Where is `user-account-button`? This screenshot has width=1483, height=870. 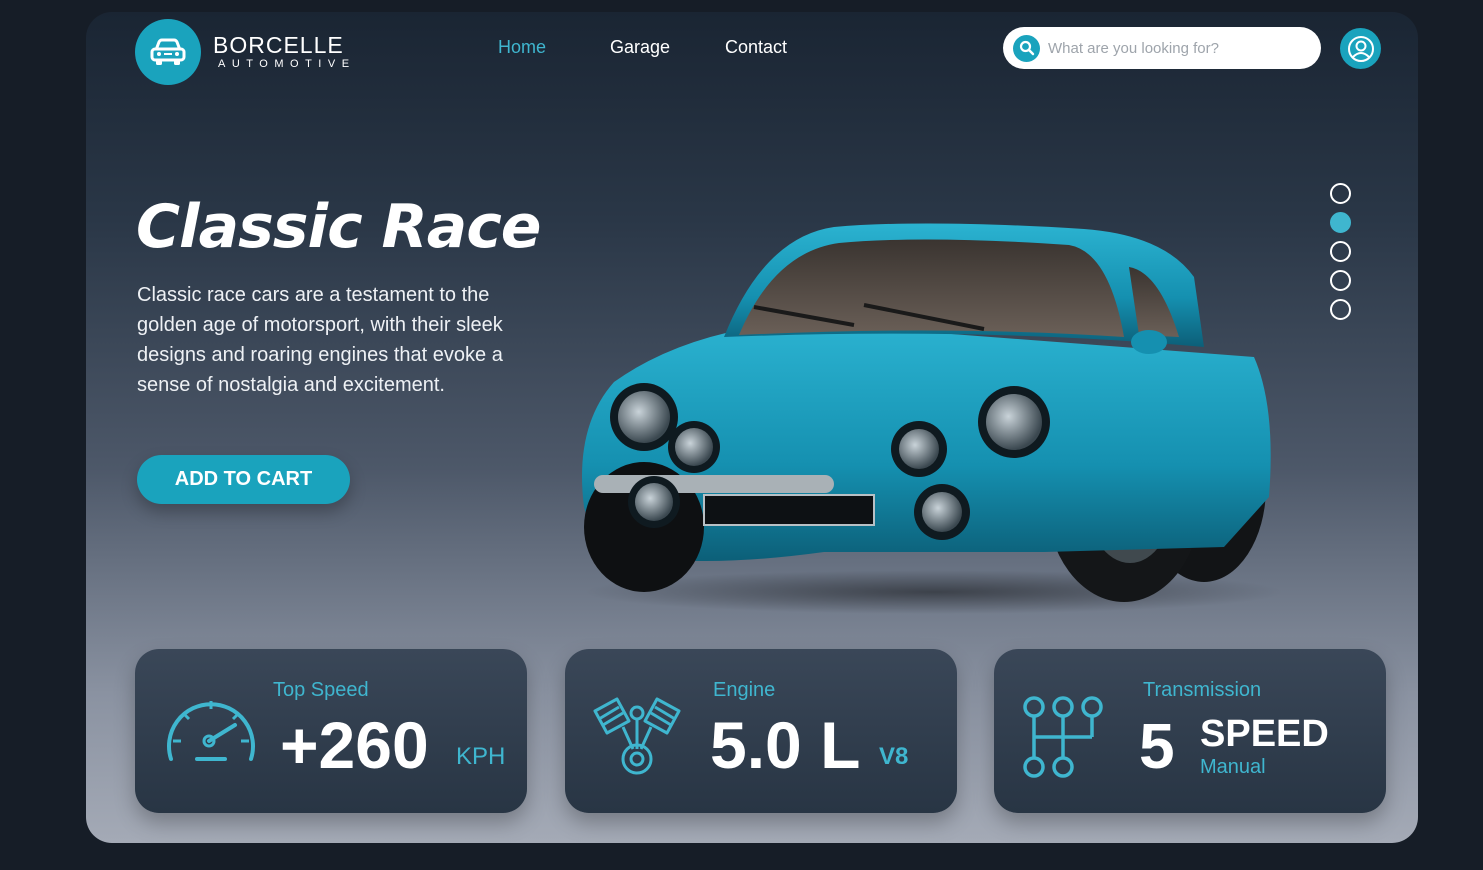
user-account-button is located at coordinates (1360, 48).